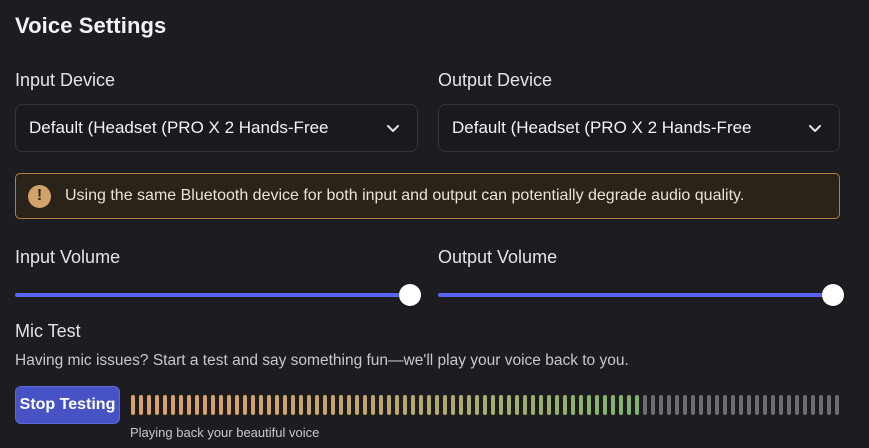  What do you see at coordinates (410, 295) in the screenshot?
I see `input-volume-thumb` at bounding box center [410, 295].